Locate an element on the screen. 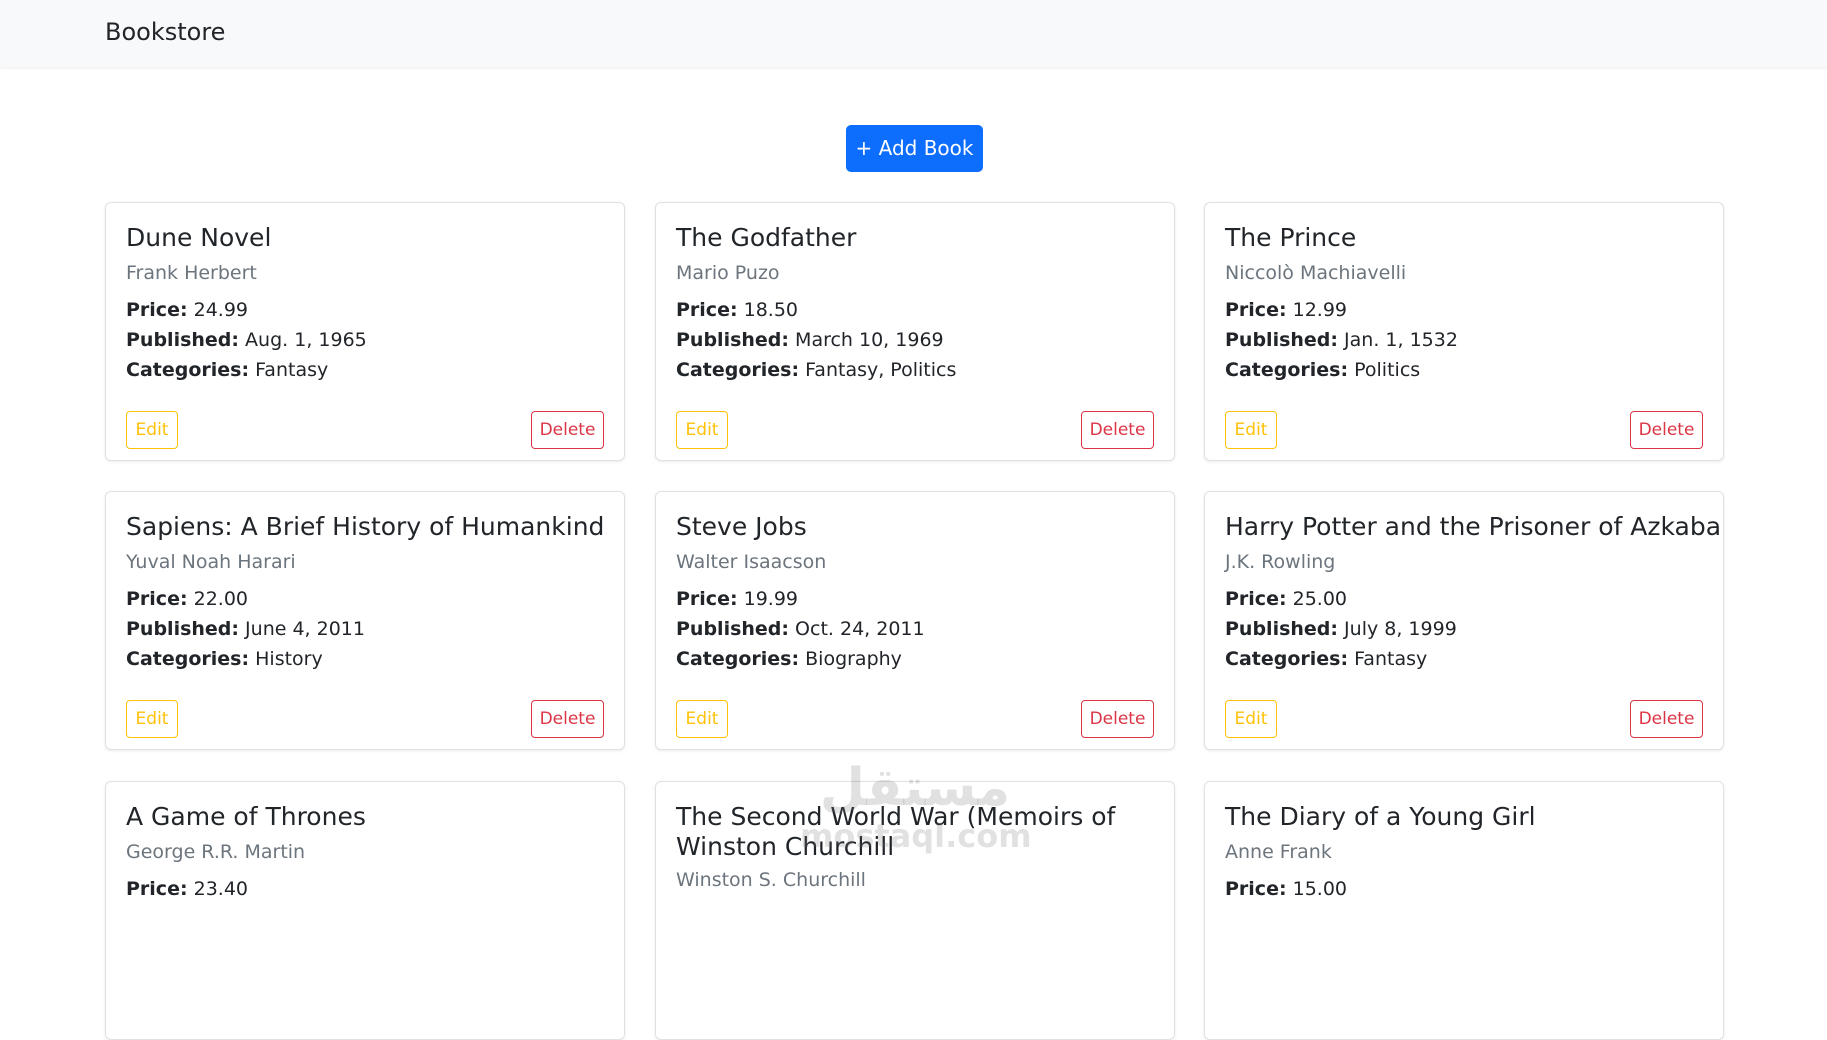 This screenshot has width=1827, height=1040. book-published: Published: June 4, 2011 is located at coordinates (245, 629).